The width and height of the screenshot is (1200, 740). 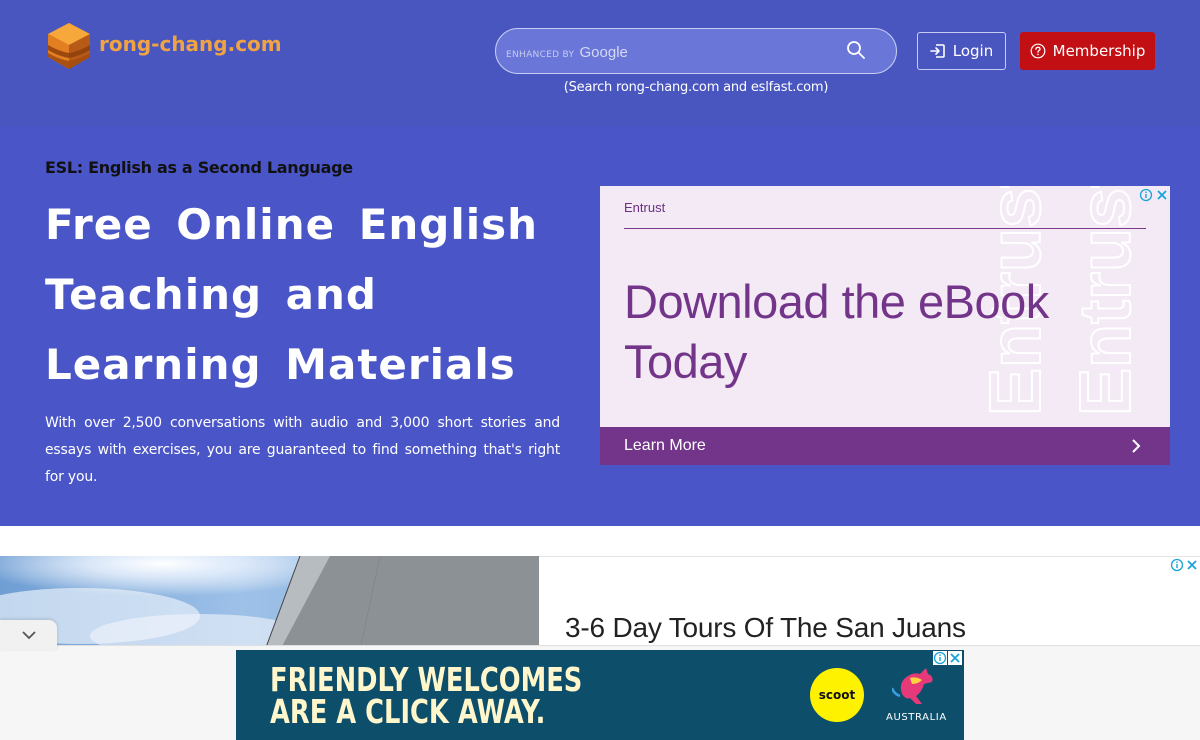 I want to click on ad-close-icon, so click(x=1162, y=195).